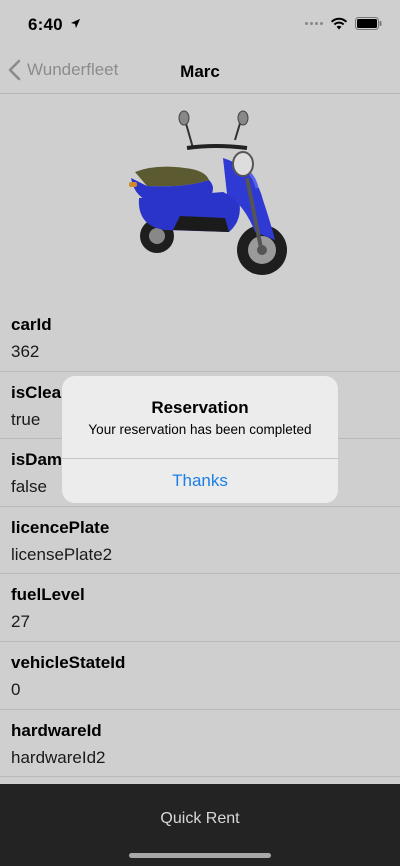 This screenshot has width=400, height=866. Describe the element at coordinates (200, 25) in the screenshot. I see `status-bar: 6:40` at that location.